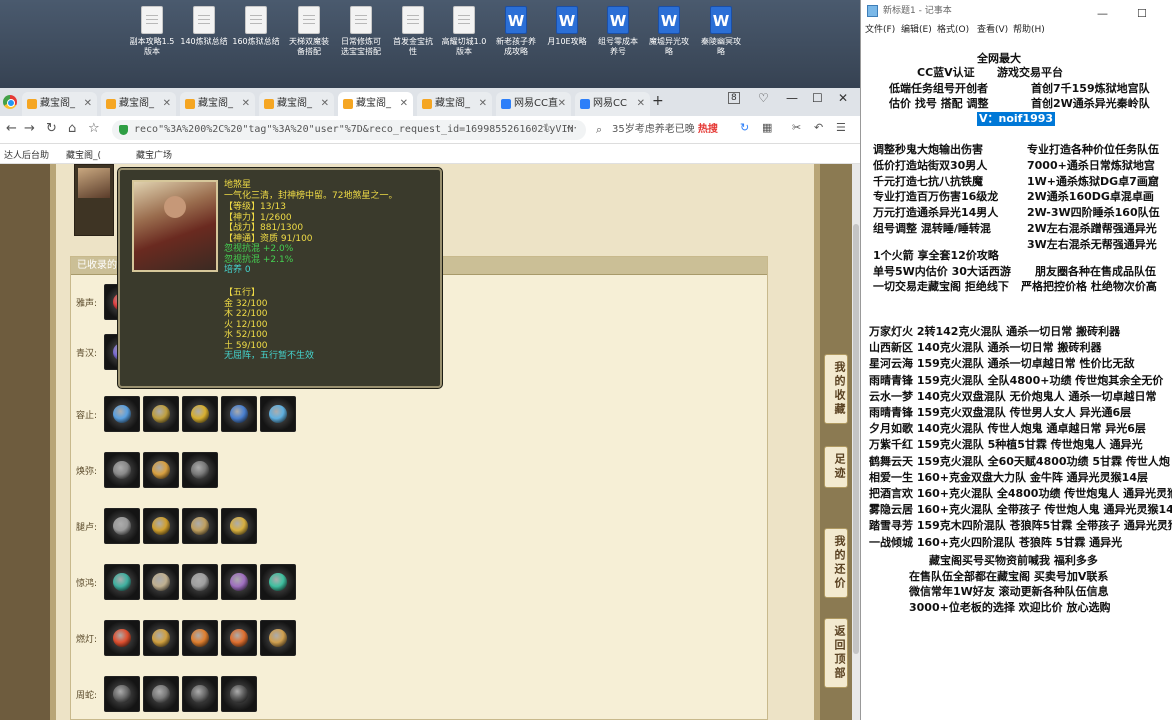 The width and height of the screenshot is (1172, 720). What do you see at coordinates (309, 31) in the screenshot?
I see `desktop-icon: 天梯双魔装 备搭配` at bounding box center [309, 31].